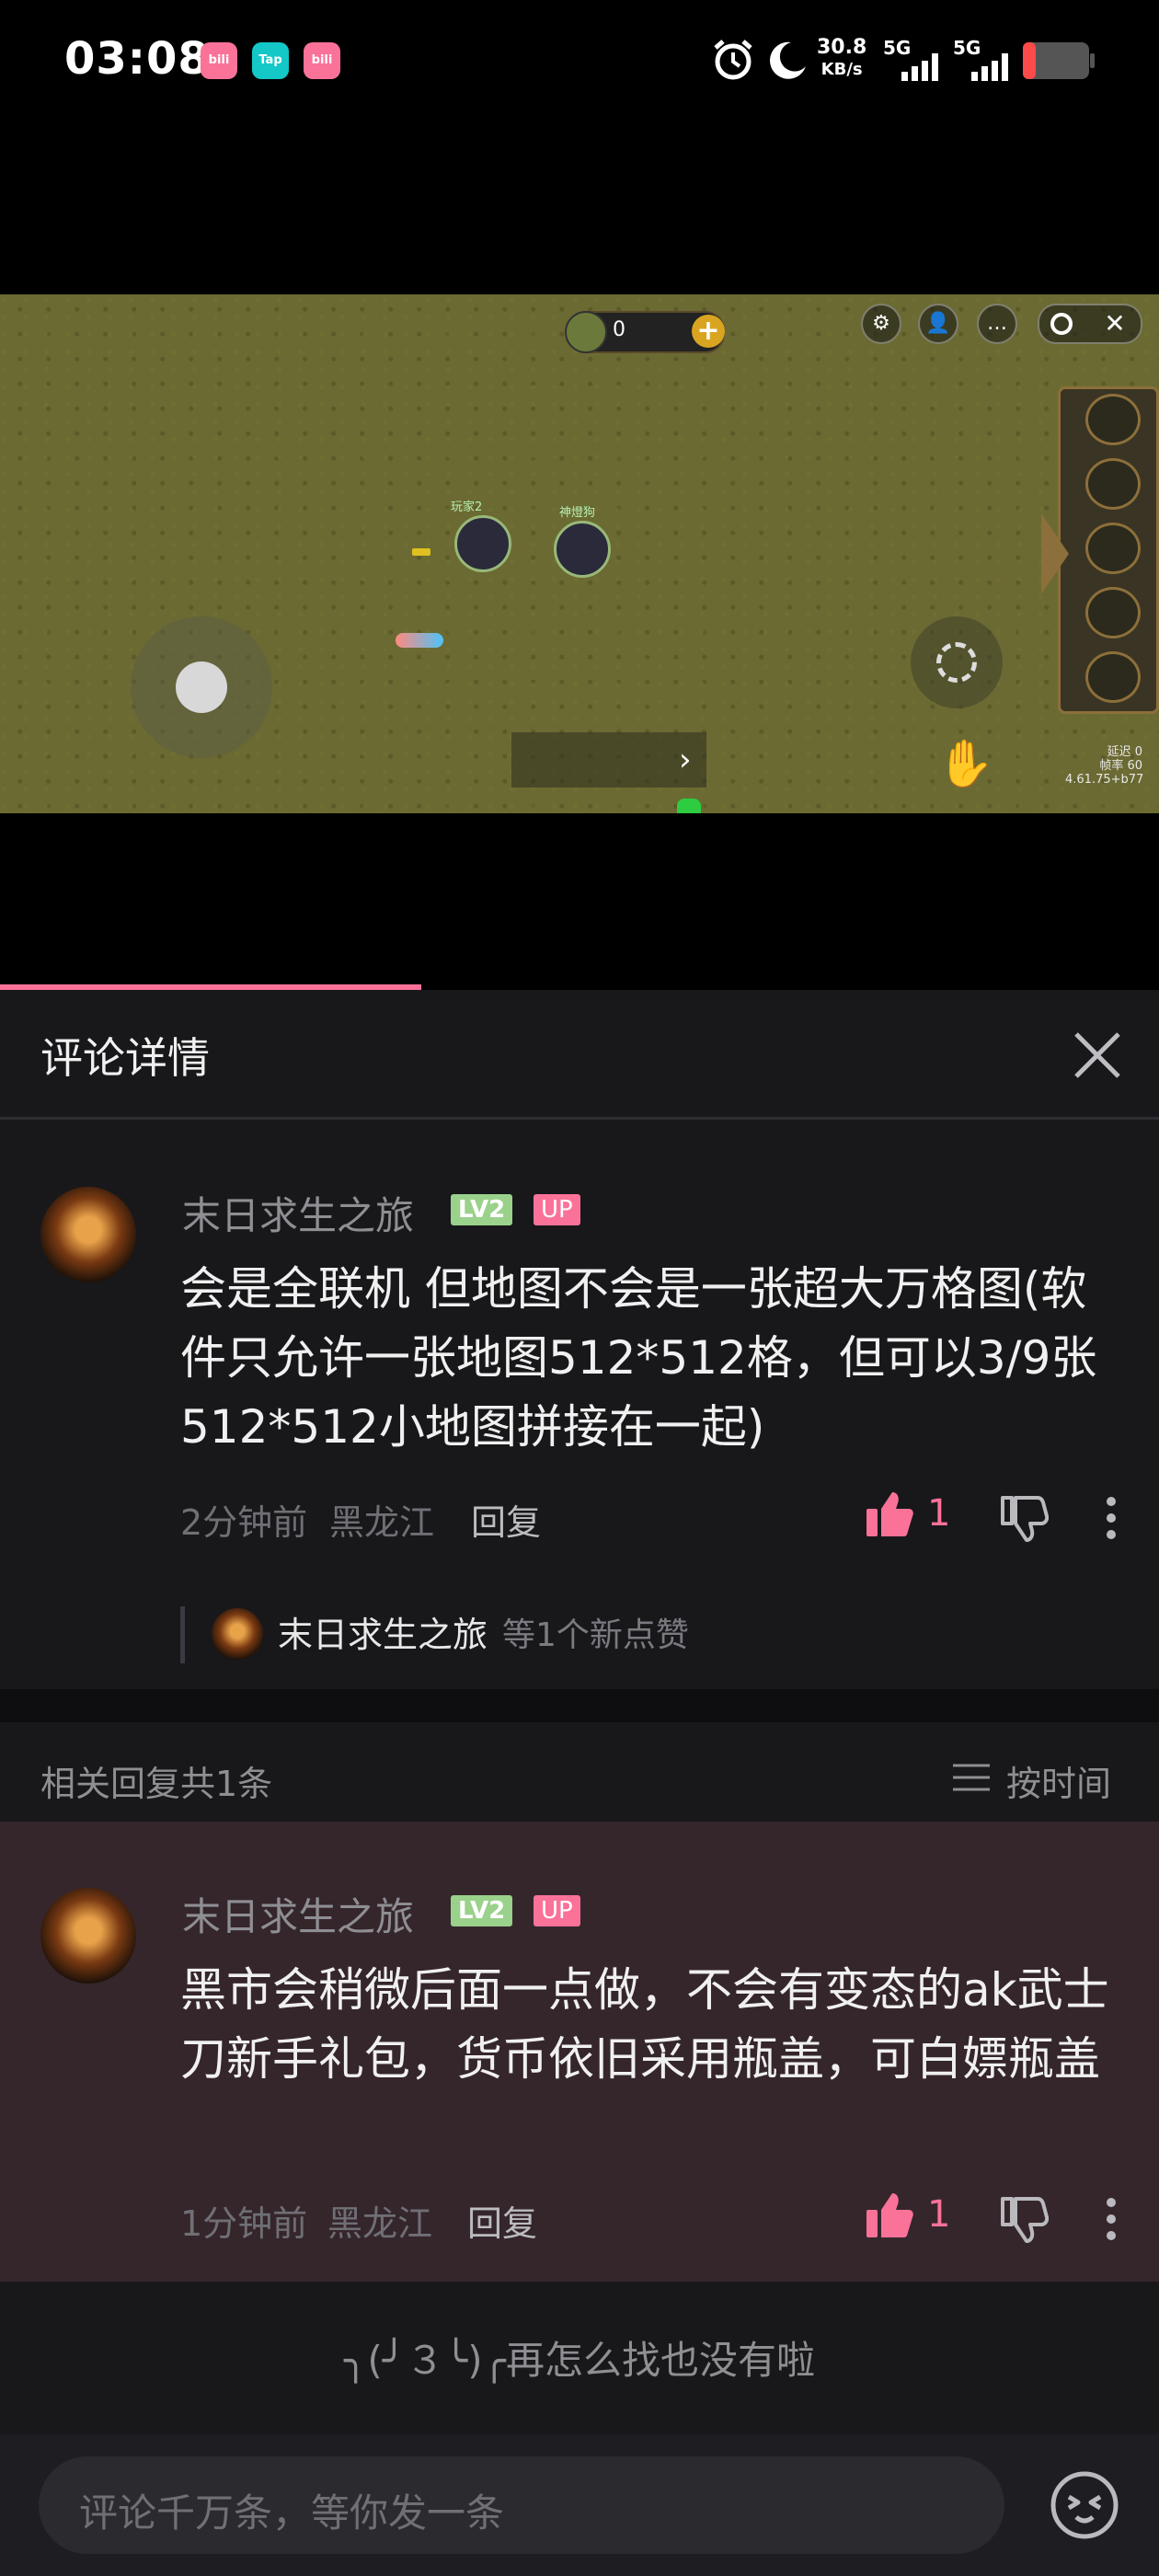 Image resolution: width=1159 pixels, height=2576 pixels. Describe the element at coordinates (579, 64) in the screenshot. I see `status-bar: 03:08 bili Tap bili 30.8 KB/s 5G 5G` at that location.